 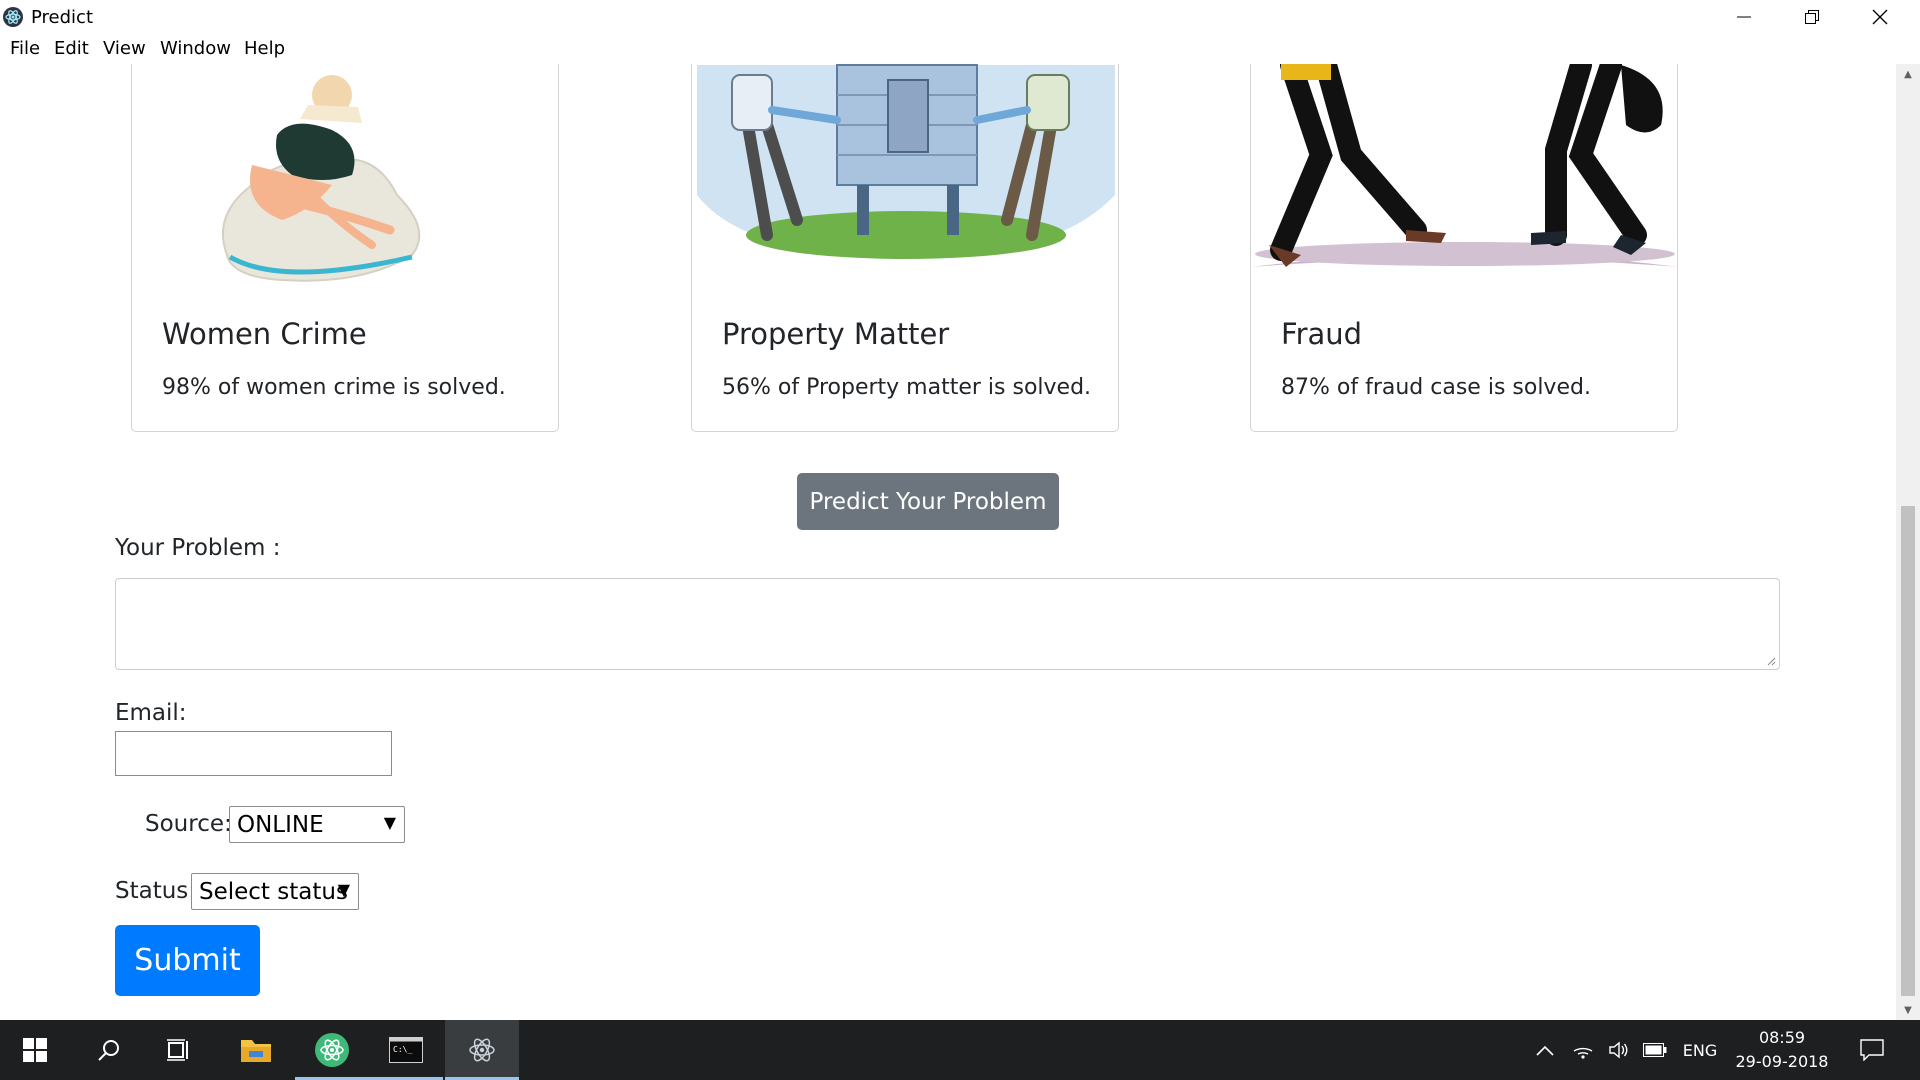 I want to click on resize-grip-icon, so click(x=1771, y=661).